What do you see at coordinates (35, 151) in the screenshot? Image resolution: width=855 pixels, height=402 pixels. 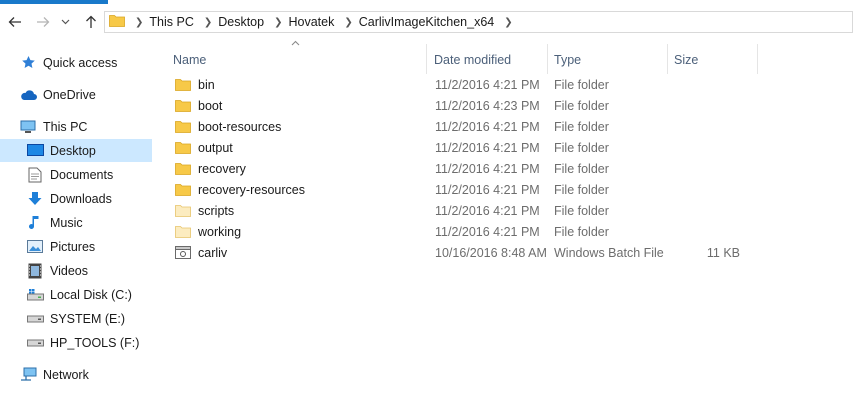 I see `desktop-icon` at bounding box center [35, 151].